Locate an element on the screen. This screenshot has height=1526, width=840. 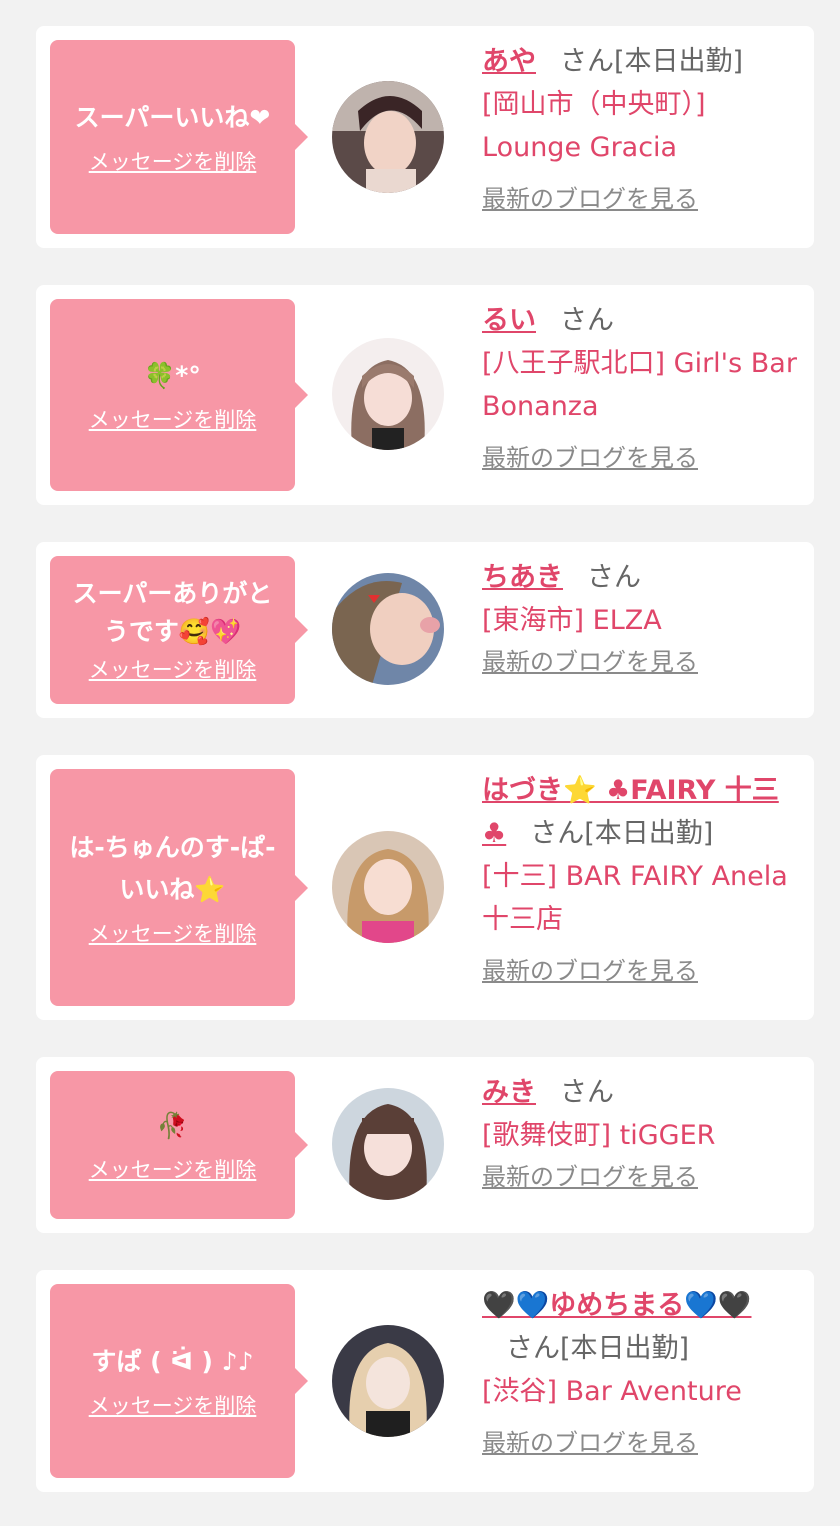
message-bubble: は-ちゅんのす-ぱ-いいね⭐ メッセージを削除 is located at coordinates (179, 887).